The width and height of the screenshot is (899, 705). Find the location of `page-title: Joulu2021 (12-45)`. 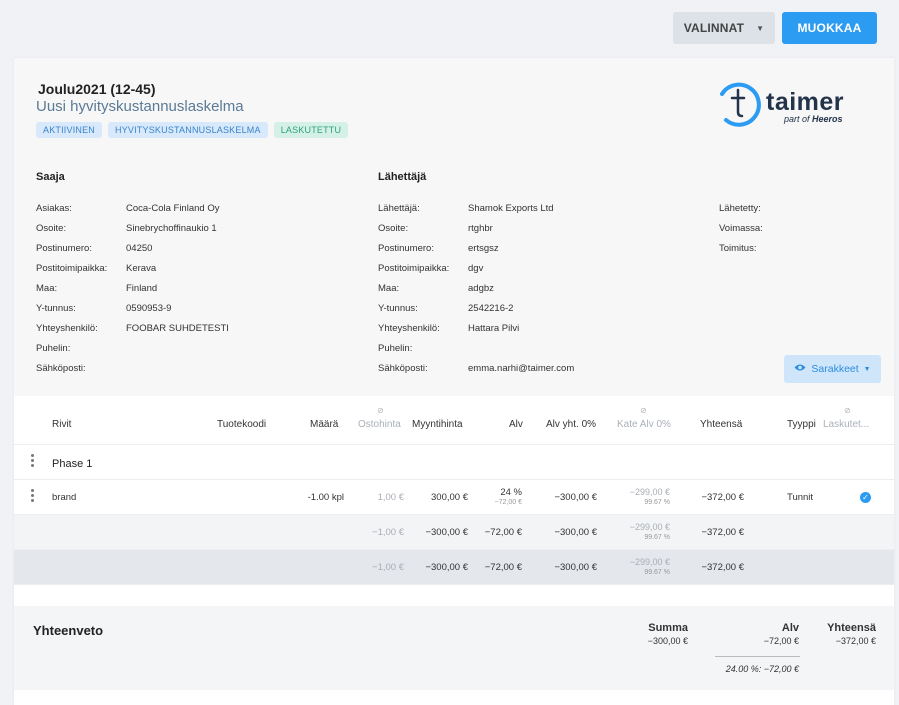

page-title: Joulu2021 (12-45) is located at coordinates (97, 89).